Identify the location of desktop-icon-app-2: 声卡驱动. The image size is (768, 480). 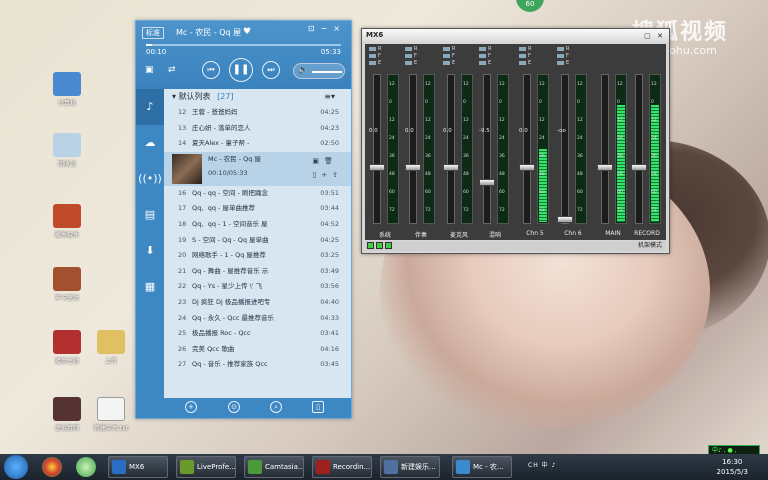
(67, 284).